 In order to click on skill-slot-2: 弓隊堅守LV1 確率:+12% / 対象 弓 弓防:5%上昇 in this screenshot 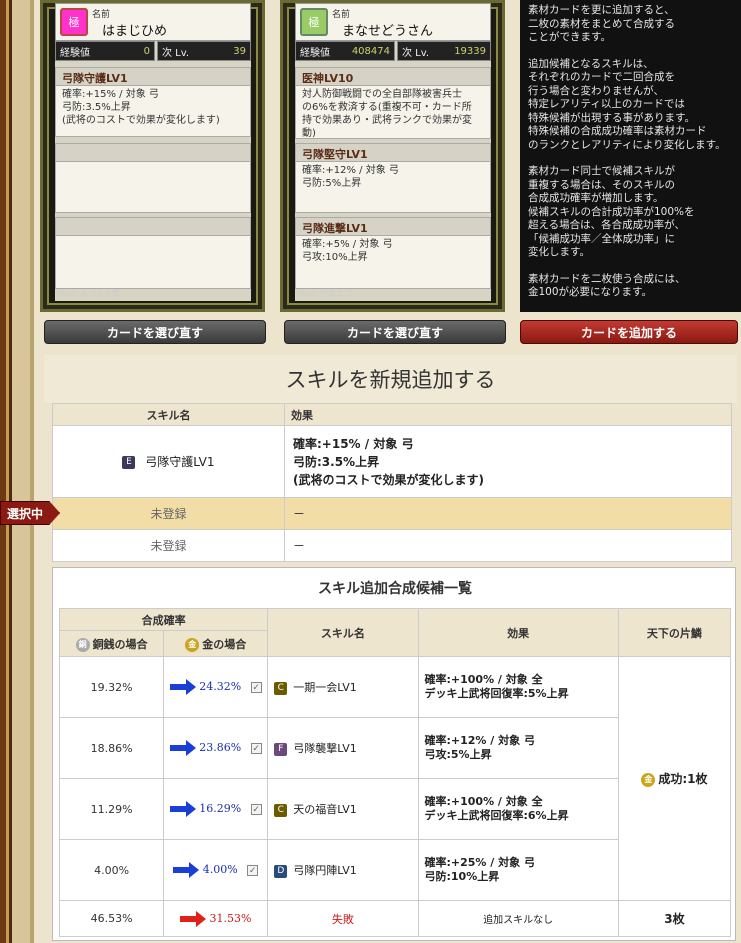, I will do `click(393, 178)`.